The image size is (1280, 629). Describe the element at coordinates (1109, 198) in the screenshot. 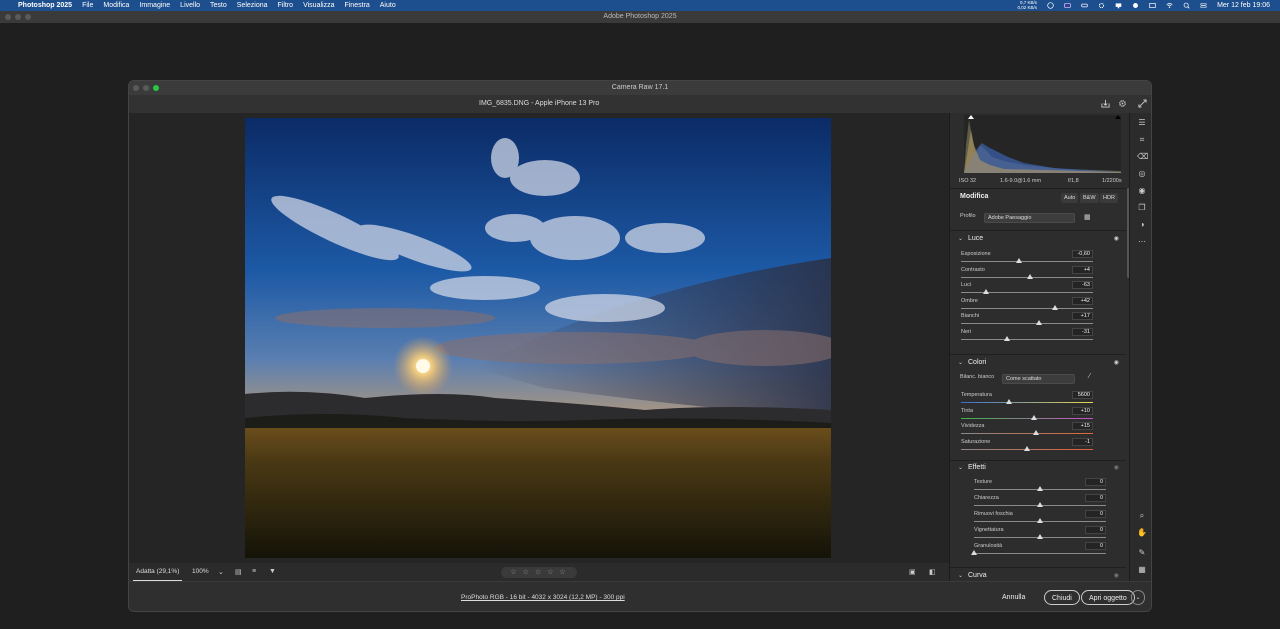

I see `hdr-button: HDR` at that location.